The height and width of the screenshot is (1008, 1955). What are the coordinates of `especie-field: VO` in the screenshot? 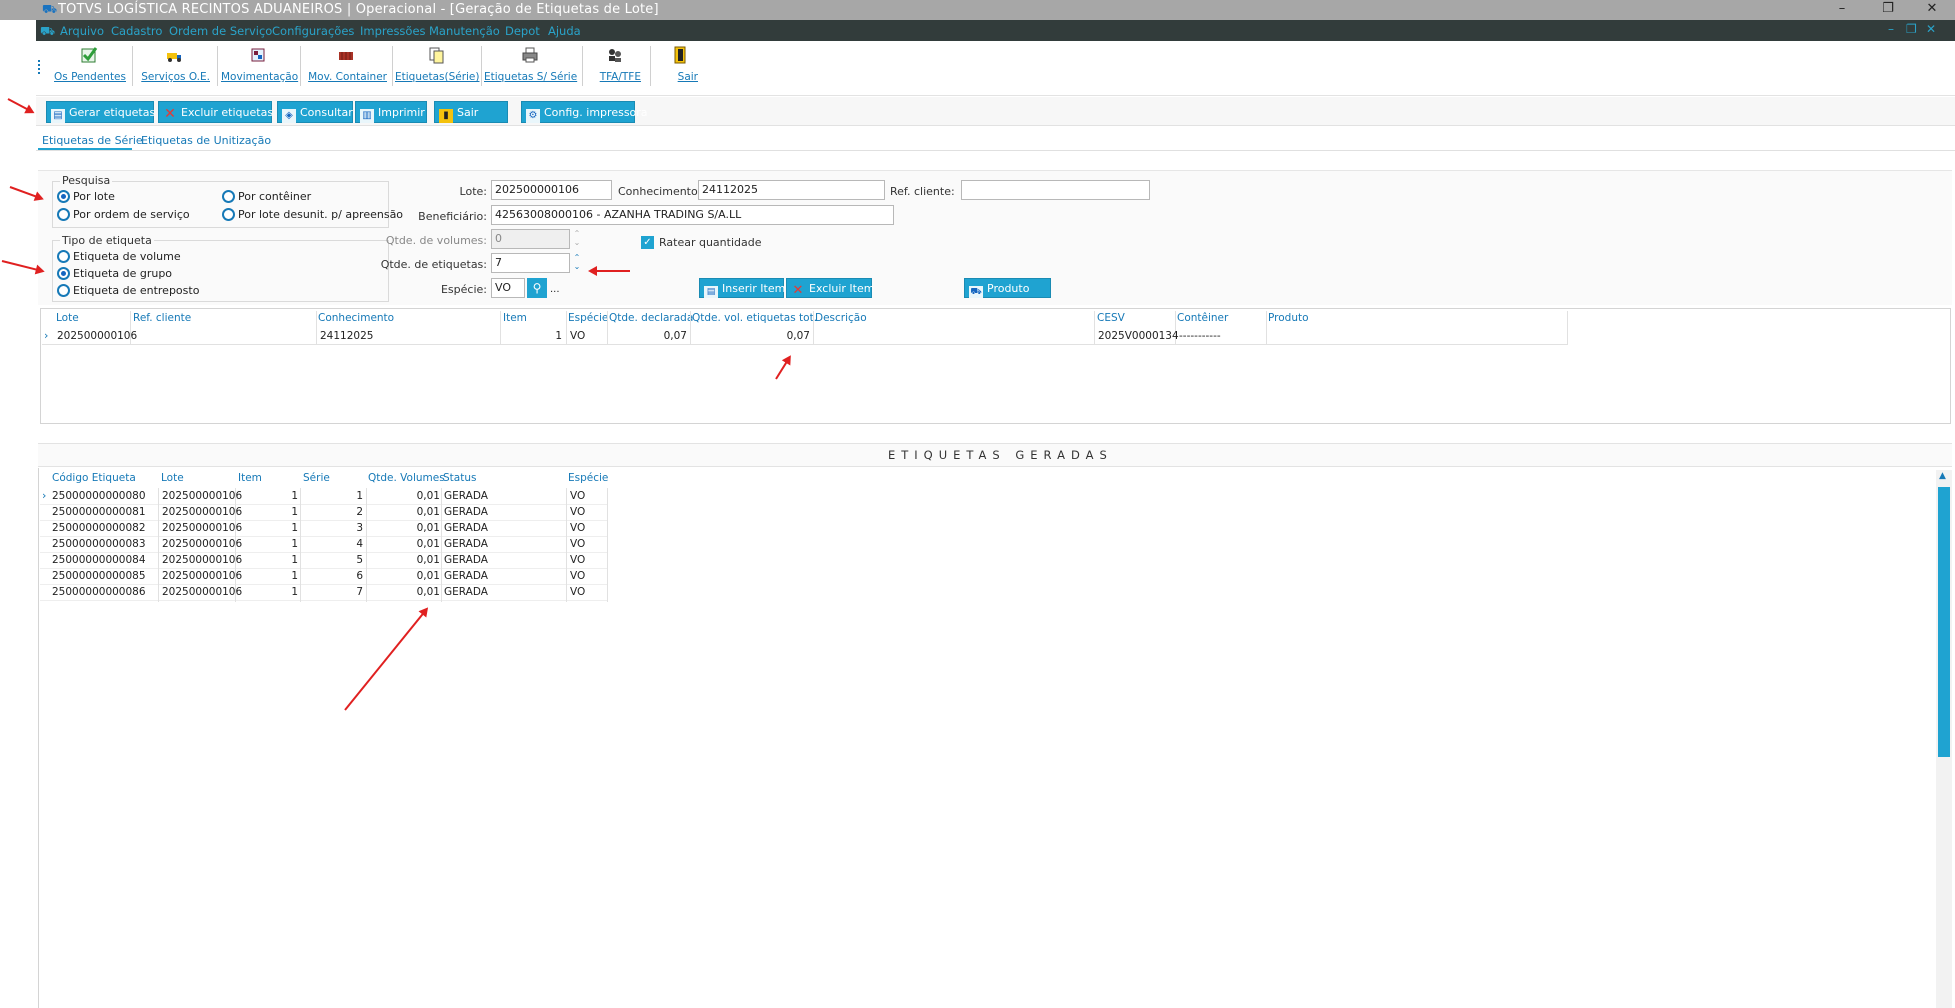 It's located at (508, 288).